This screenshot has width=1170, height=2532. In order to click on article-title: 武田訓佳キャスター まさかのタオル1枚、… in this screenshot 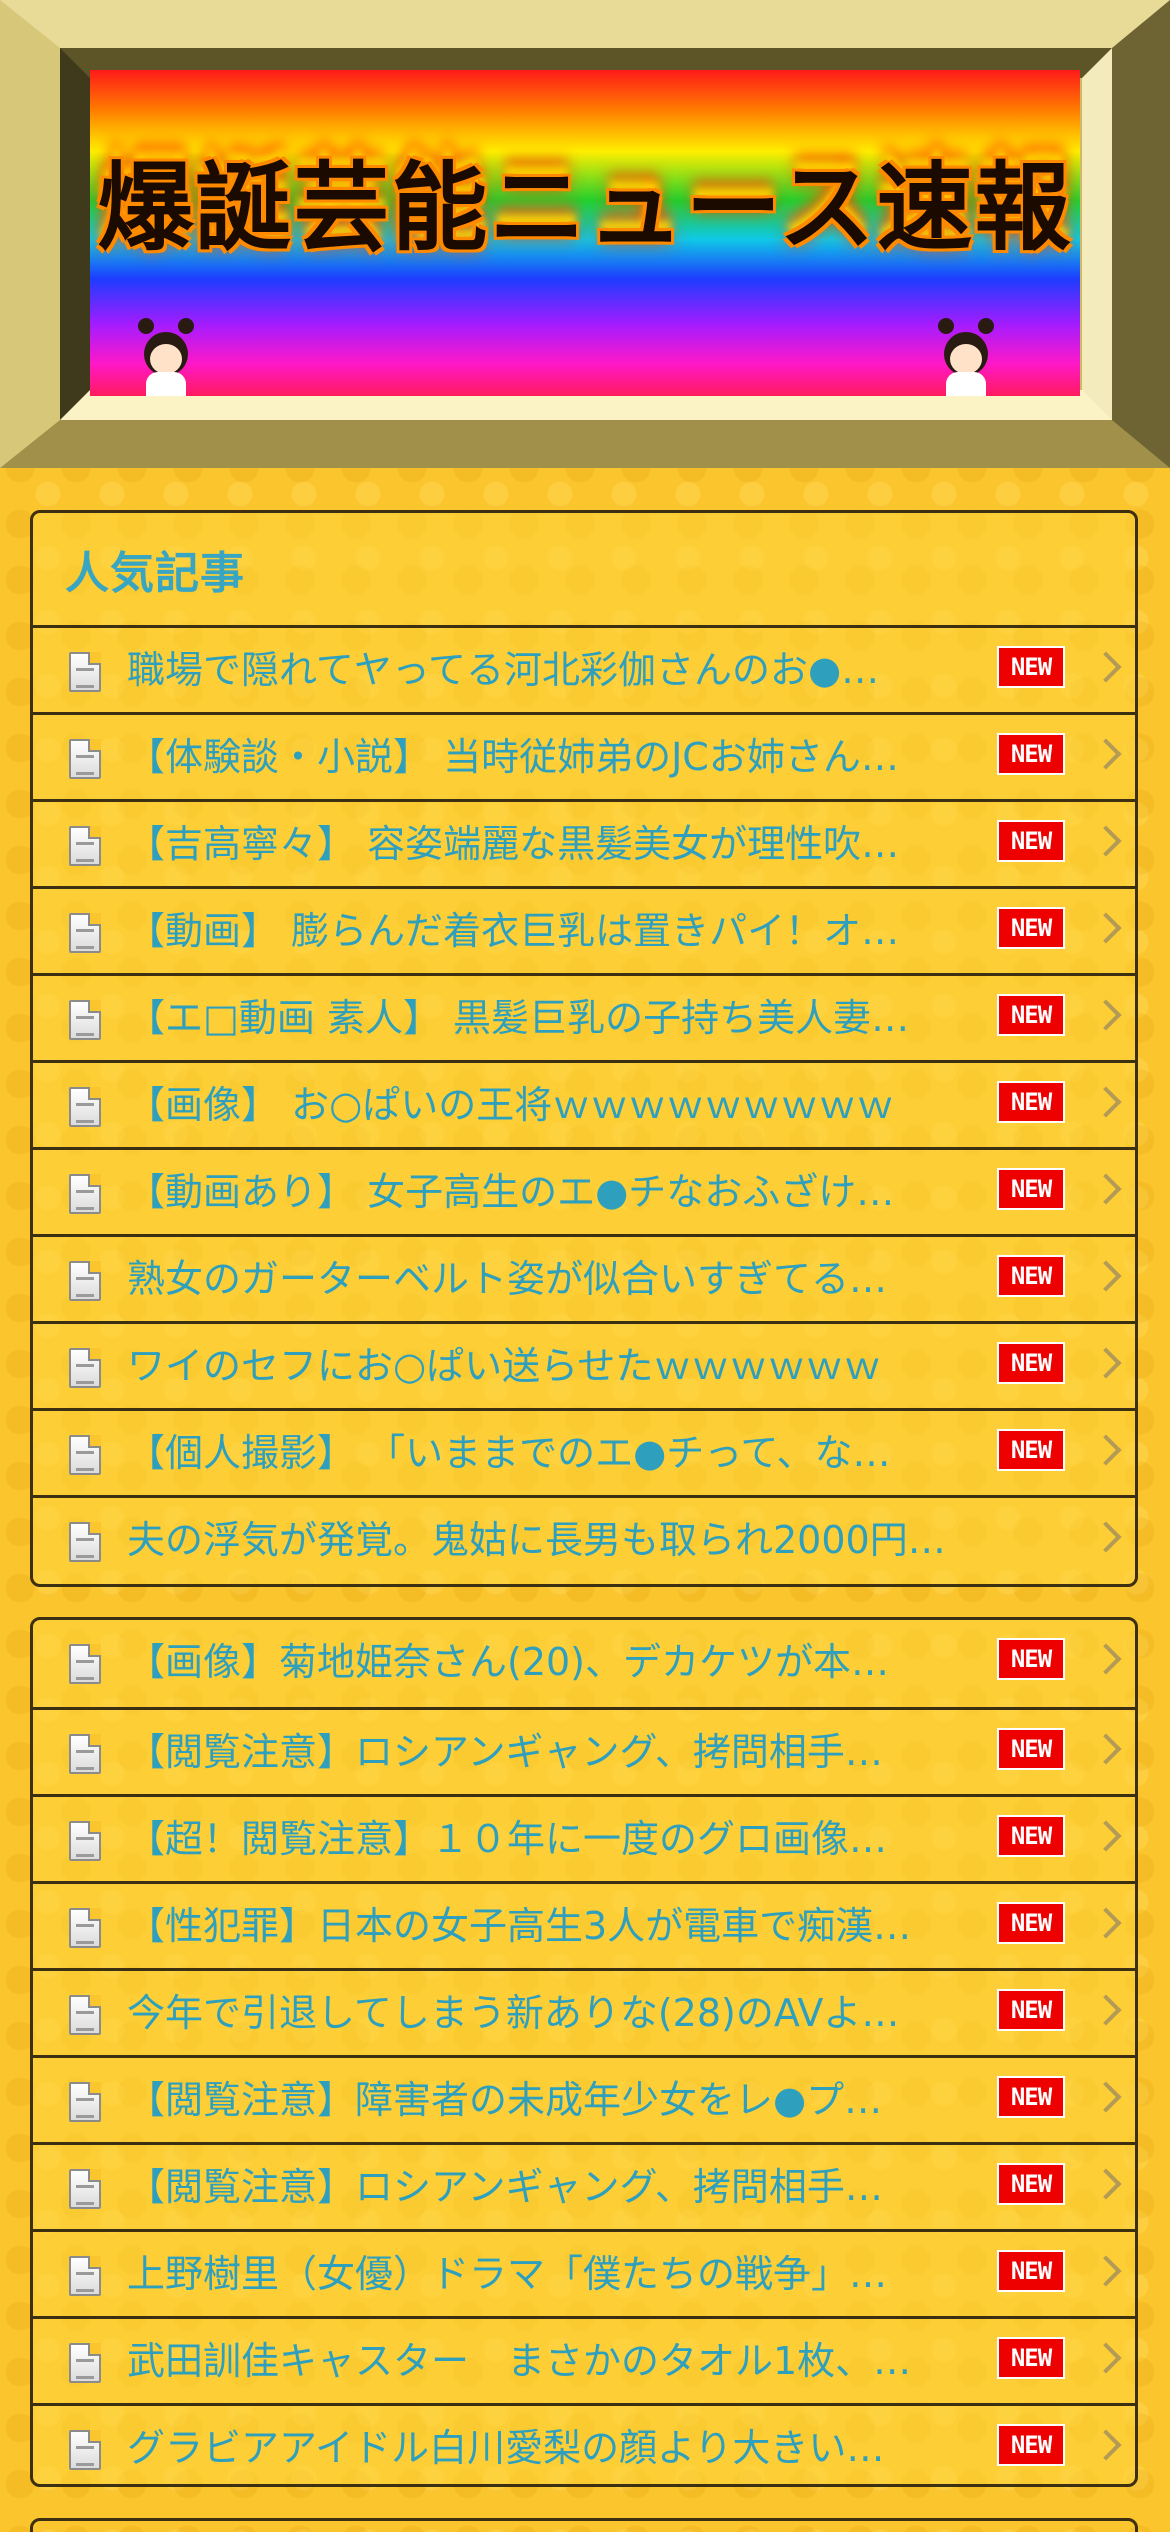, I will do `click(519, 2361)`.